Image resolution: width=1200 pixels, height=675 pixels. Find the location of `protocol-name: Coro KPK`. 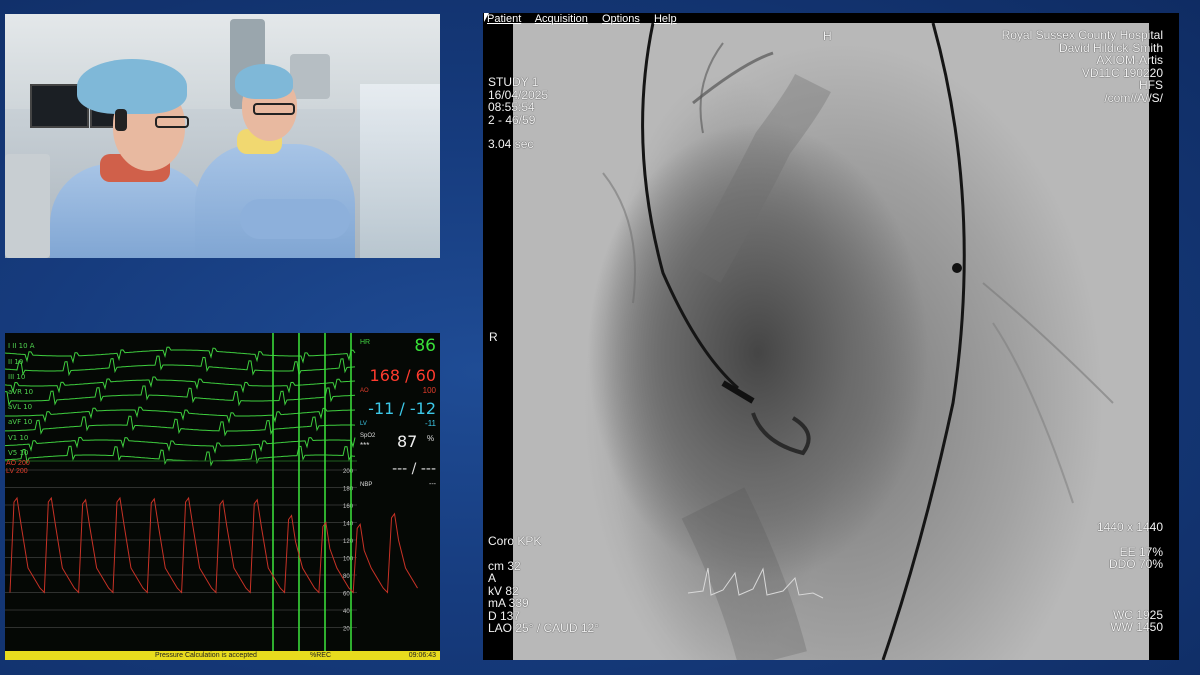

protocol-name: Coro KPK is located at coordinates (515, 541).